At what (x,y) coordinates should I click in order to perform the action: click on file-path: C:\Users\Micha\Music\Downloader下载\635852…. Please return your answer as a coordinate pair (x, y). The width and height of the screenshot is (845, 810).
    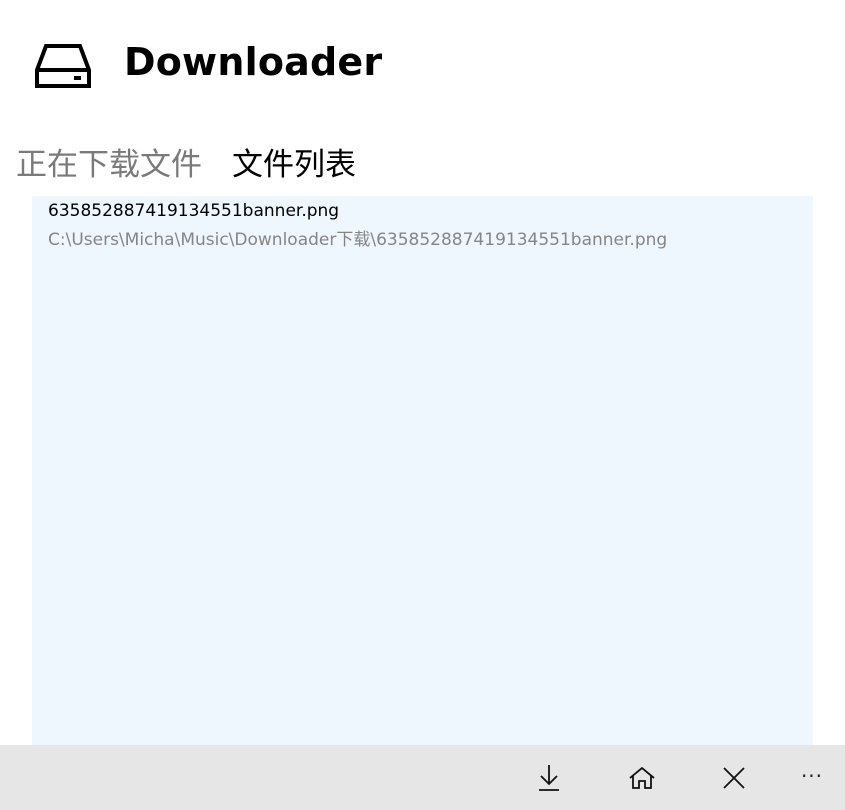
    Looking at the image, I should click on (358, 240).